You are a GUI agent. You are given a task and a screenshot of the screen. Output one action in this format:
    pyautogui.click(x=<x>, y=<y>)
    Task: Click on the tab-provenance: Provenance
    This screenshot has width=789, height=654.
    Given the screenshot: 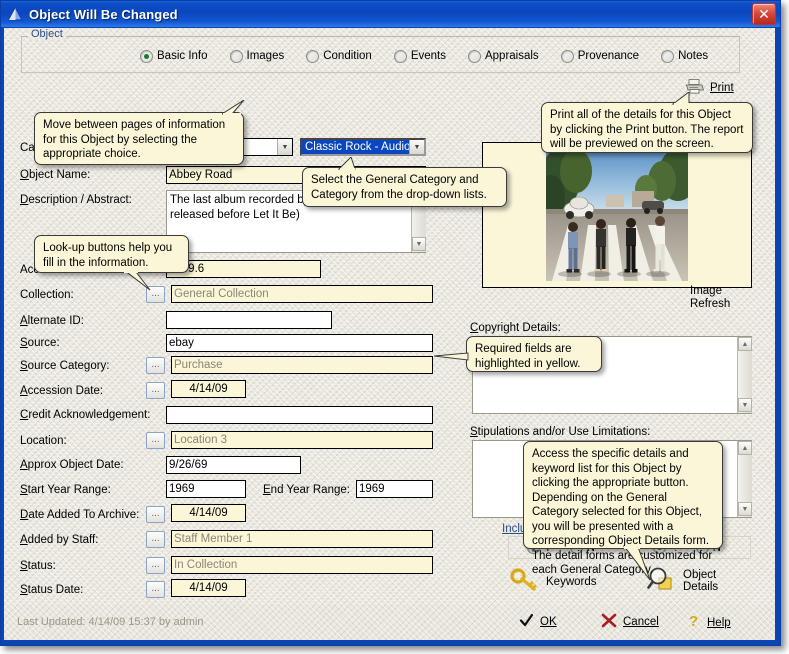 What is the action you would take?
    pyautogui.click(x=600, y=56)
    